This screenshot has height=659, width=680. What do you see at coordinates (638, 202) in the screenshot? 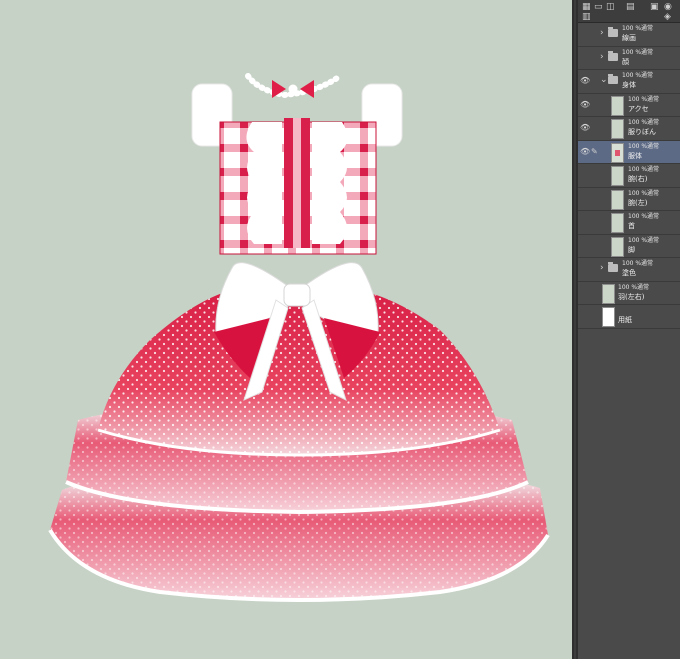
I see `layer-name: 腕(左)` at bounding box center [638, 202].